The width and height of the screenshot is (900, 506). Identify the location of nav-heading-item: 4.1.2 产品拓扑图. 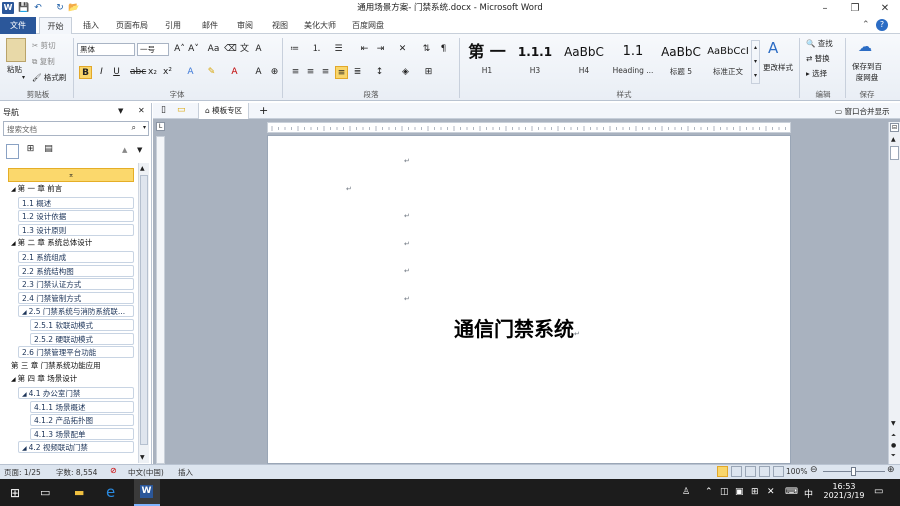
(82, 420).